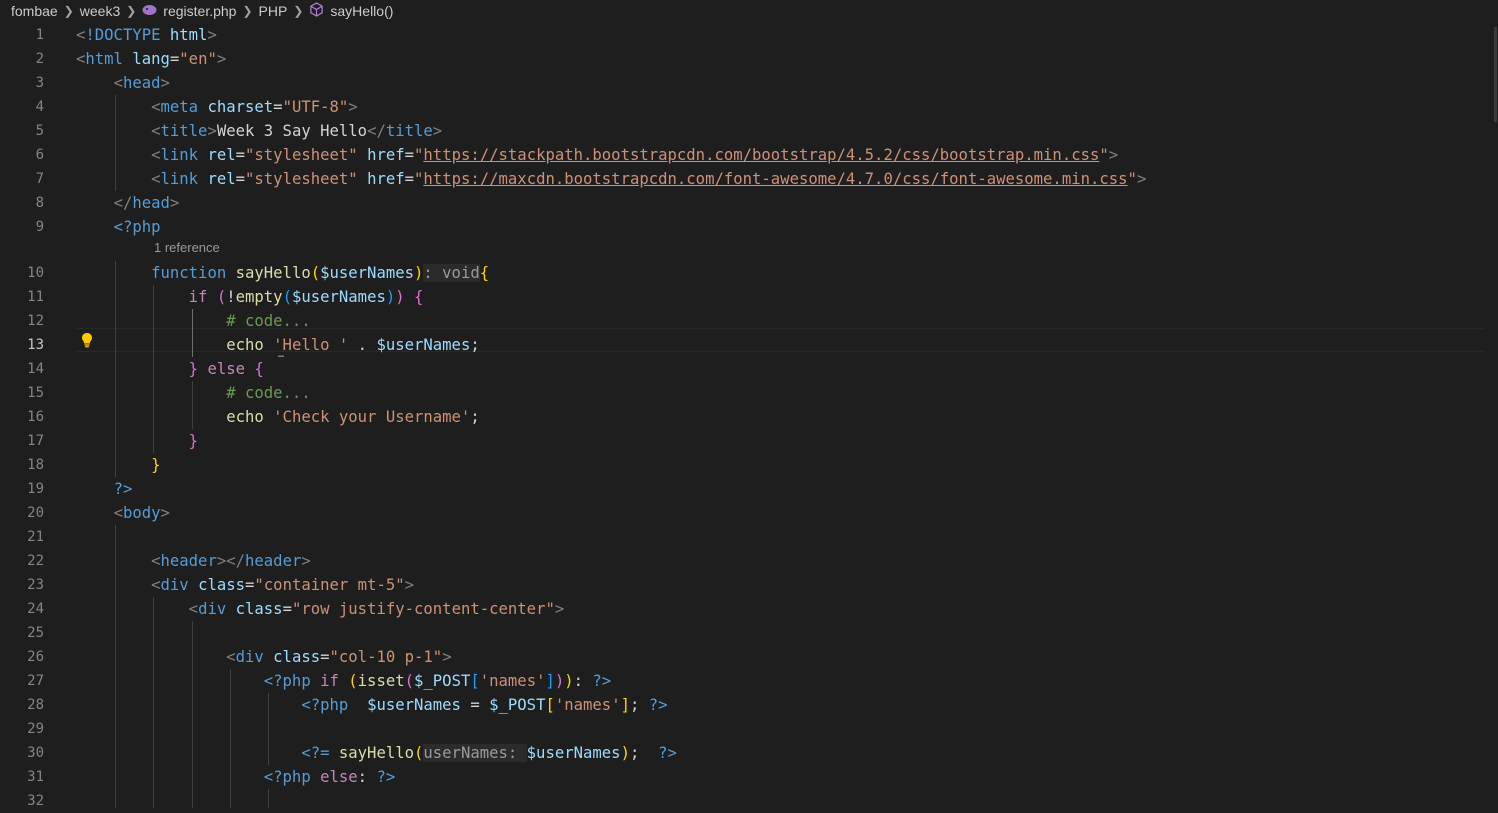 The height and width of the screenshot is (813, 1498). I want to click on line-number: 10, so click(22, 273).